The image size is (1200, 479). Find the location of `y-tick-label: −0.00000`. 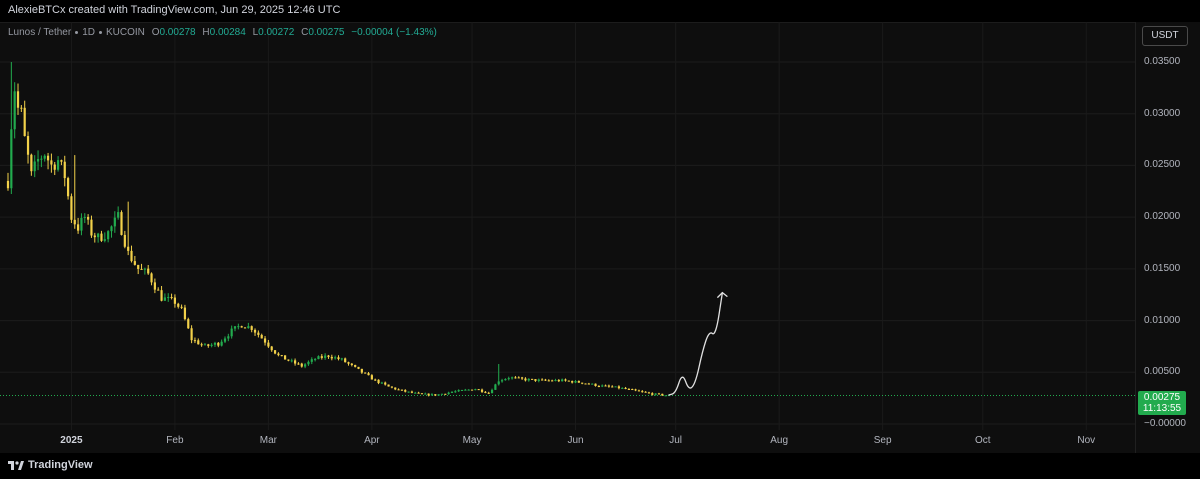

y-tick-label: −0.00000 is located at coordinates (1165, 423).